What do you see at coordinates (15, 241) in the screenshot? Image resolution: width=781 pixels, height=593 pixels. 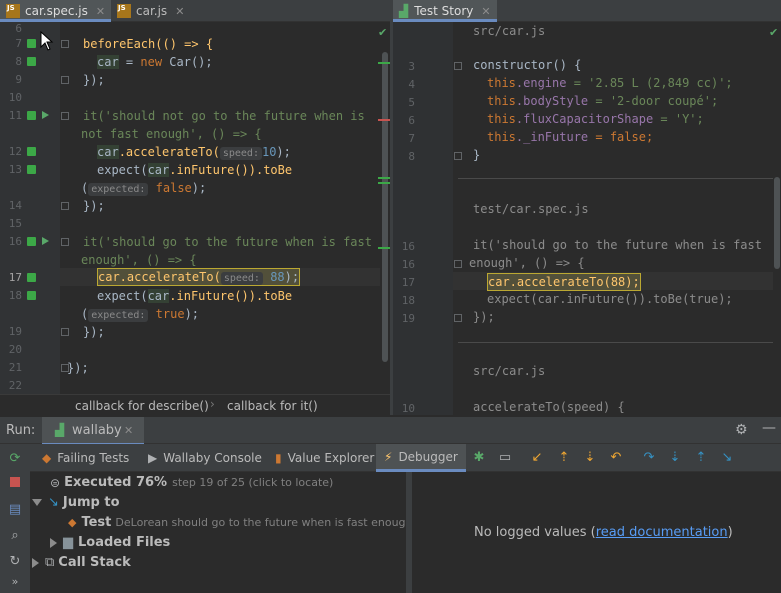 I see `line-number: 16` at bounding box center [15, 241].